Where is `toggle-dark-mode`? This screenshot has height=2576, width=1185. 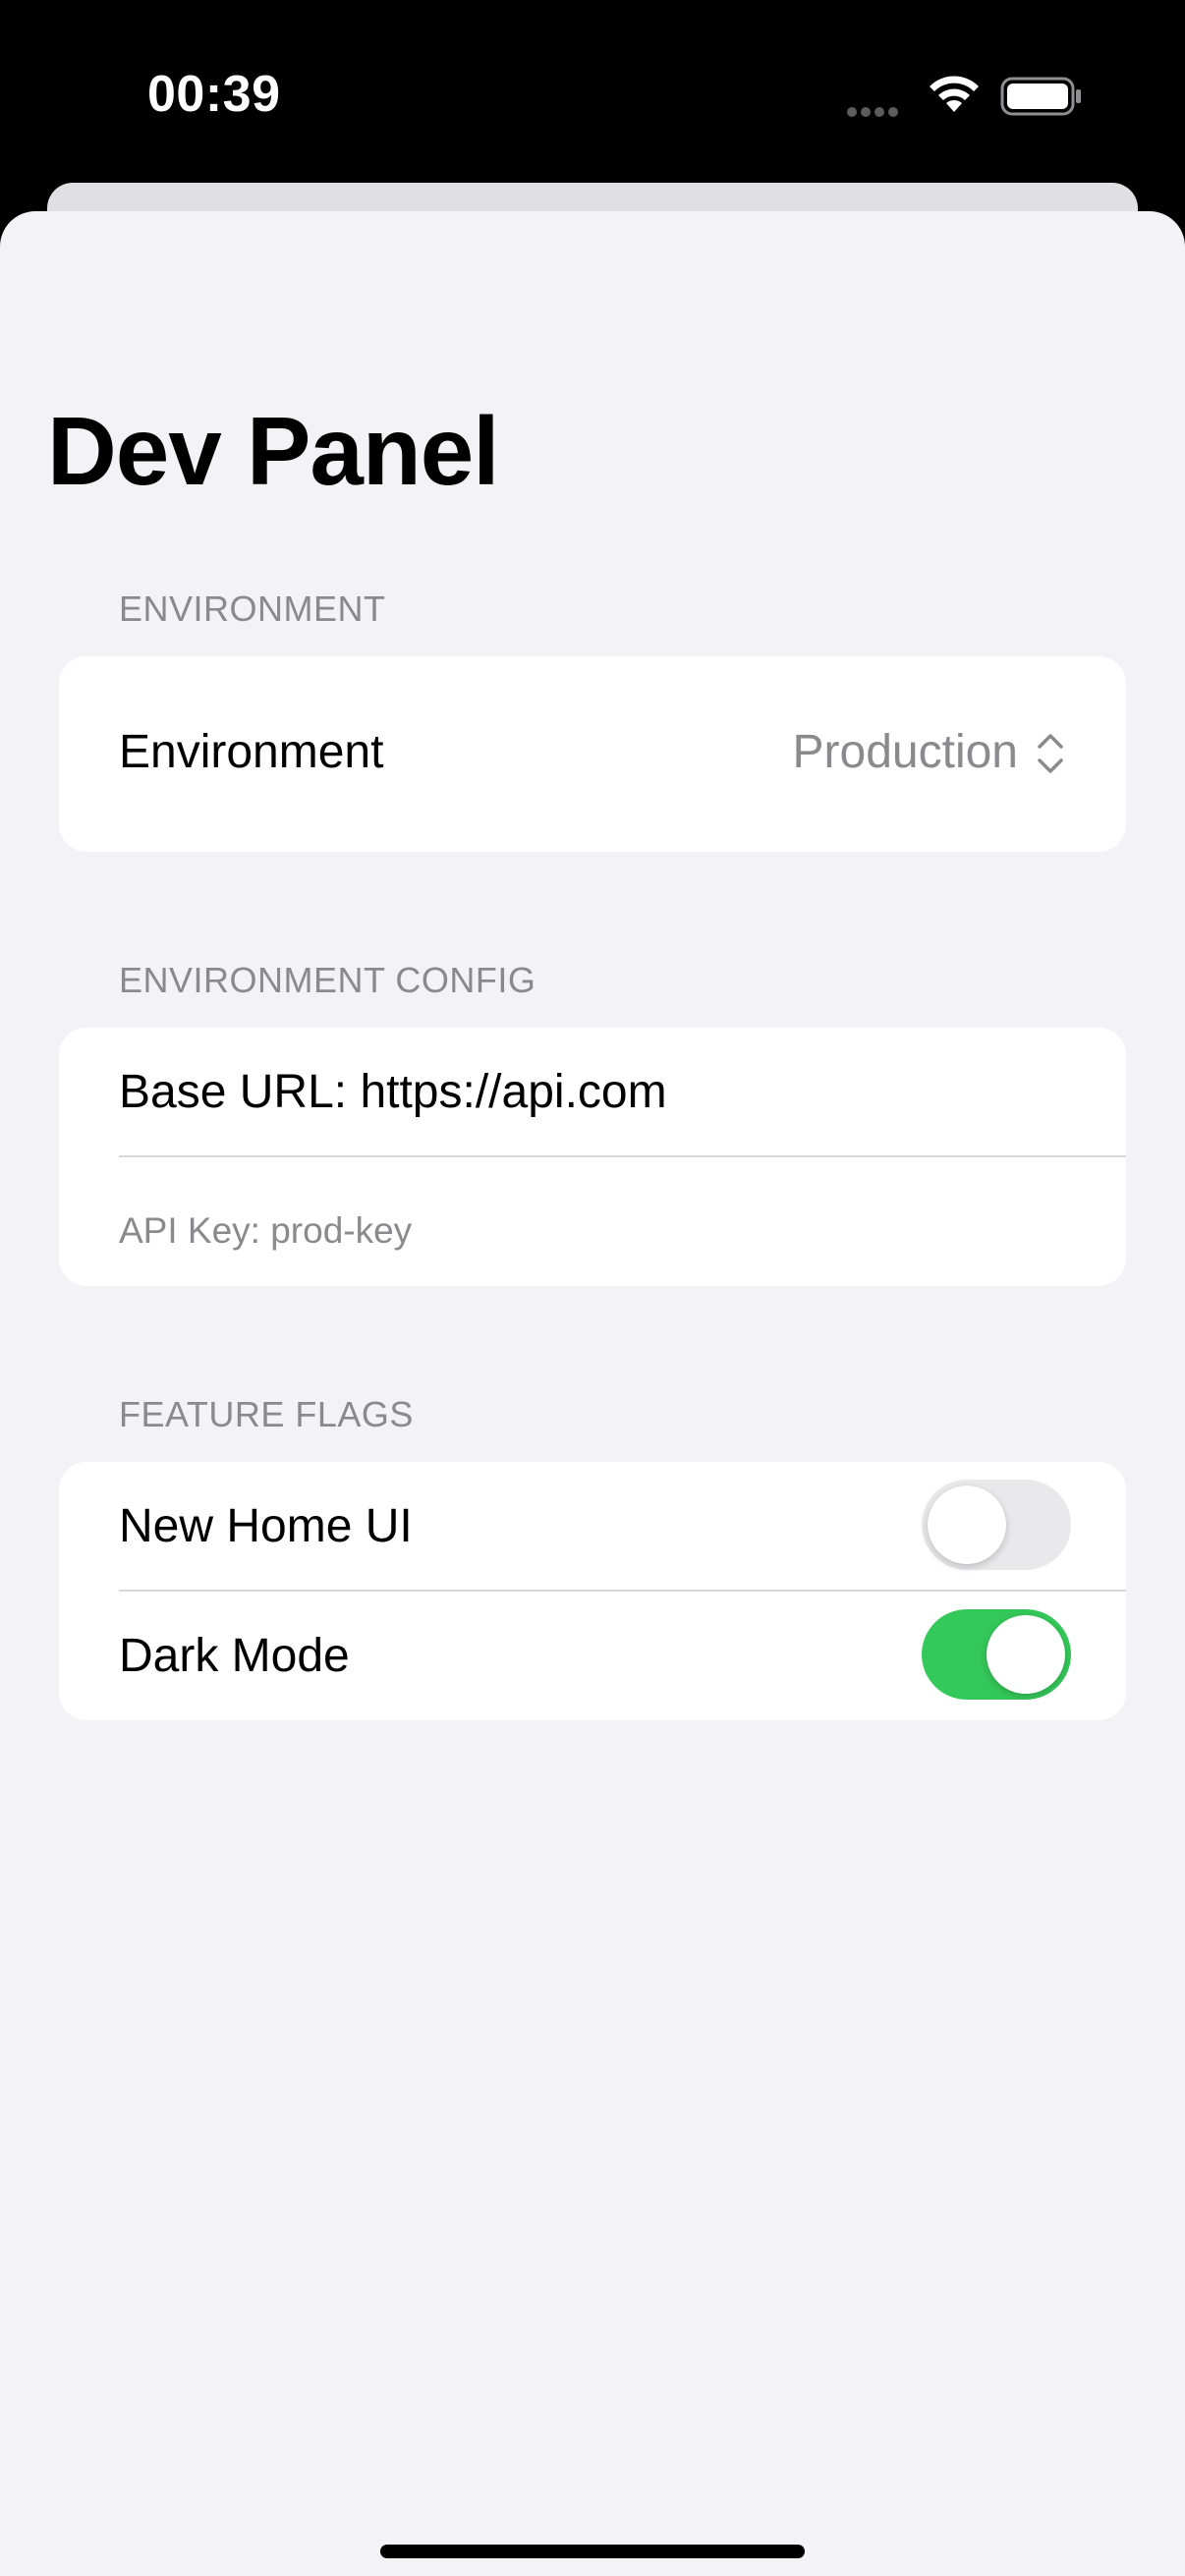
toggle-dark-mode is located at coordinates (997, 1654).